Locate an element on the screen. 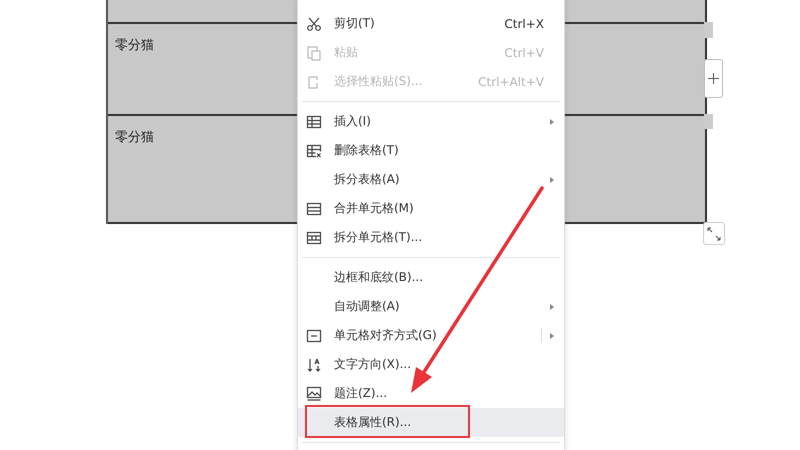  menu-item: 插入(I) is located at coordinates (431, 121).